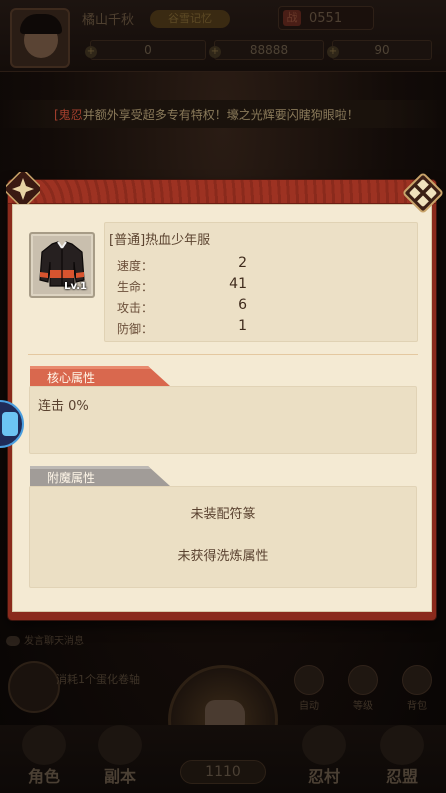 The image size is (446, 793). What do you see at coordinates (75, 286) in the screenshot?
I see `item-level: Lv.1` at bounding box center [75, 286].